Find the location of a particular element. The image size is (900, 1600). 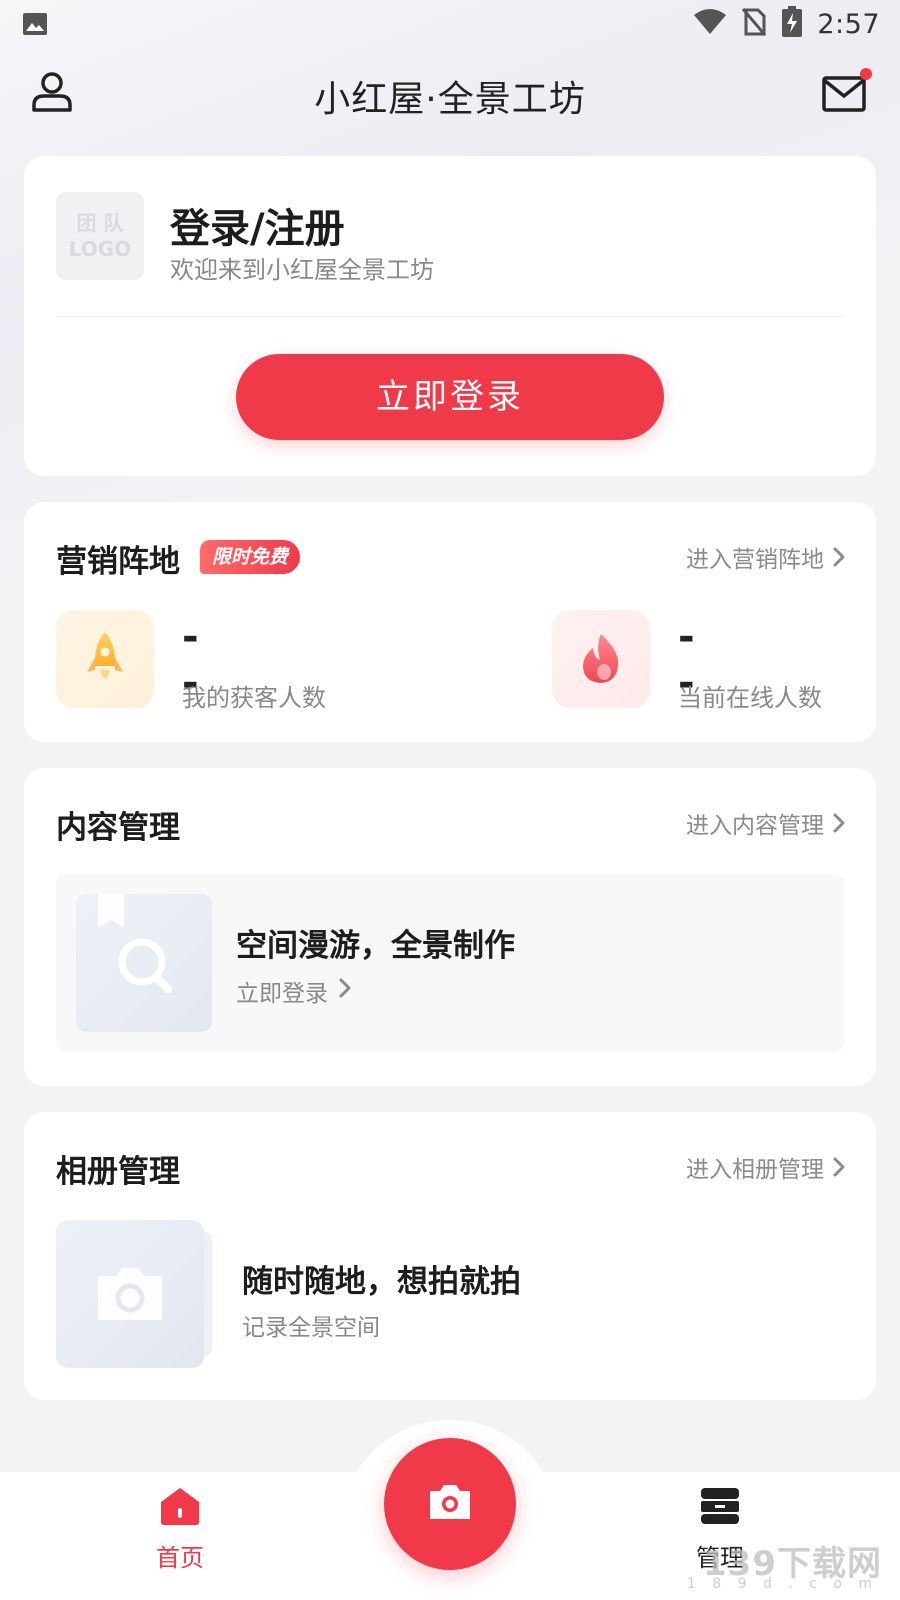

tab-home: 首页 is located at coordinates (180, 1529).